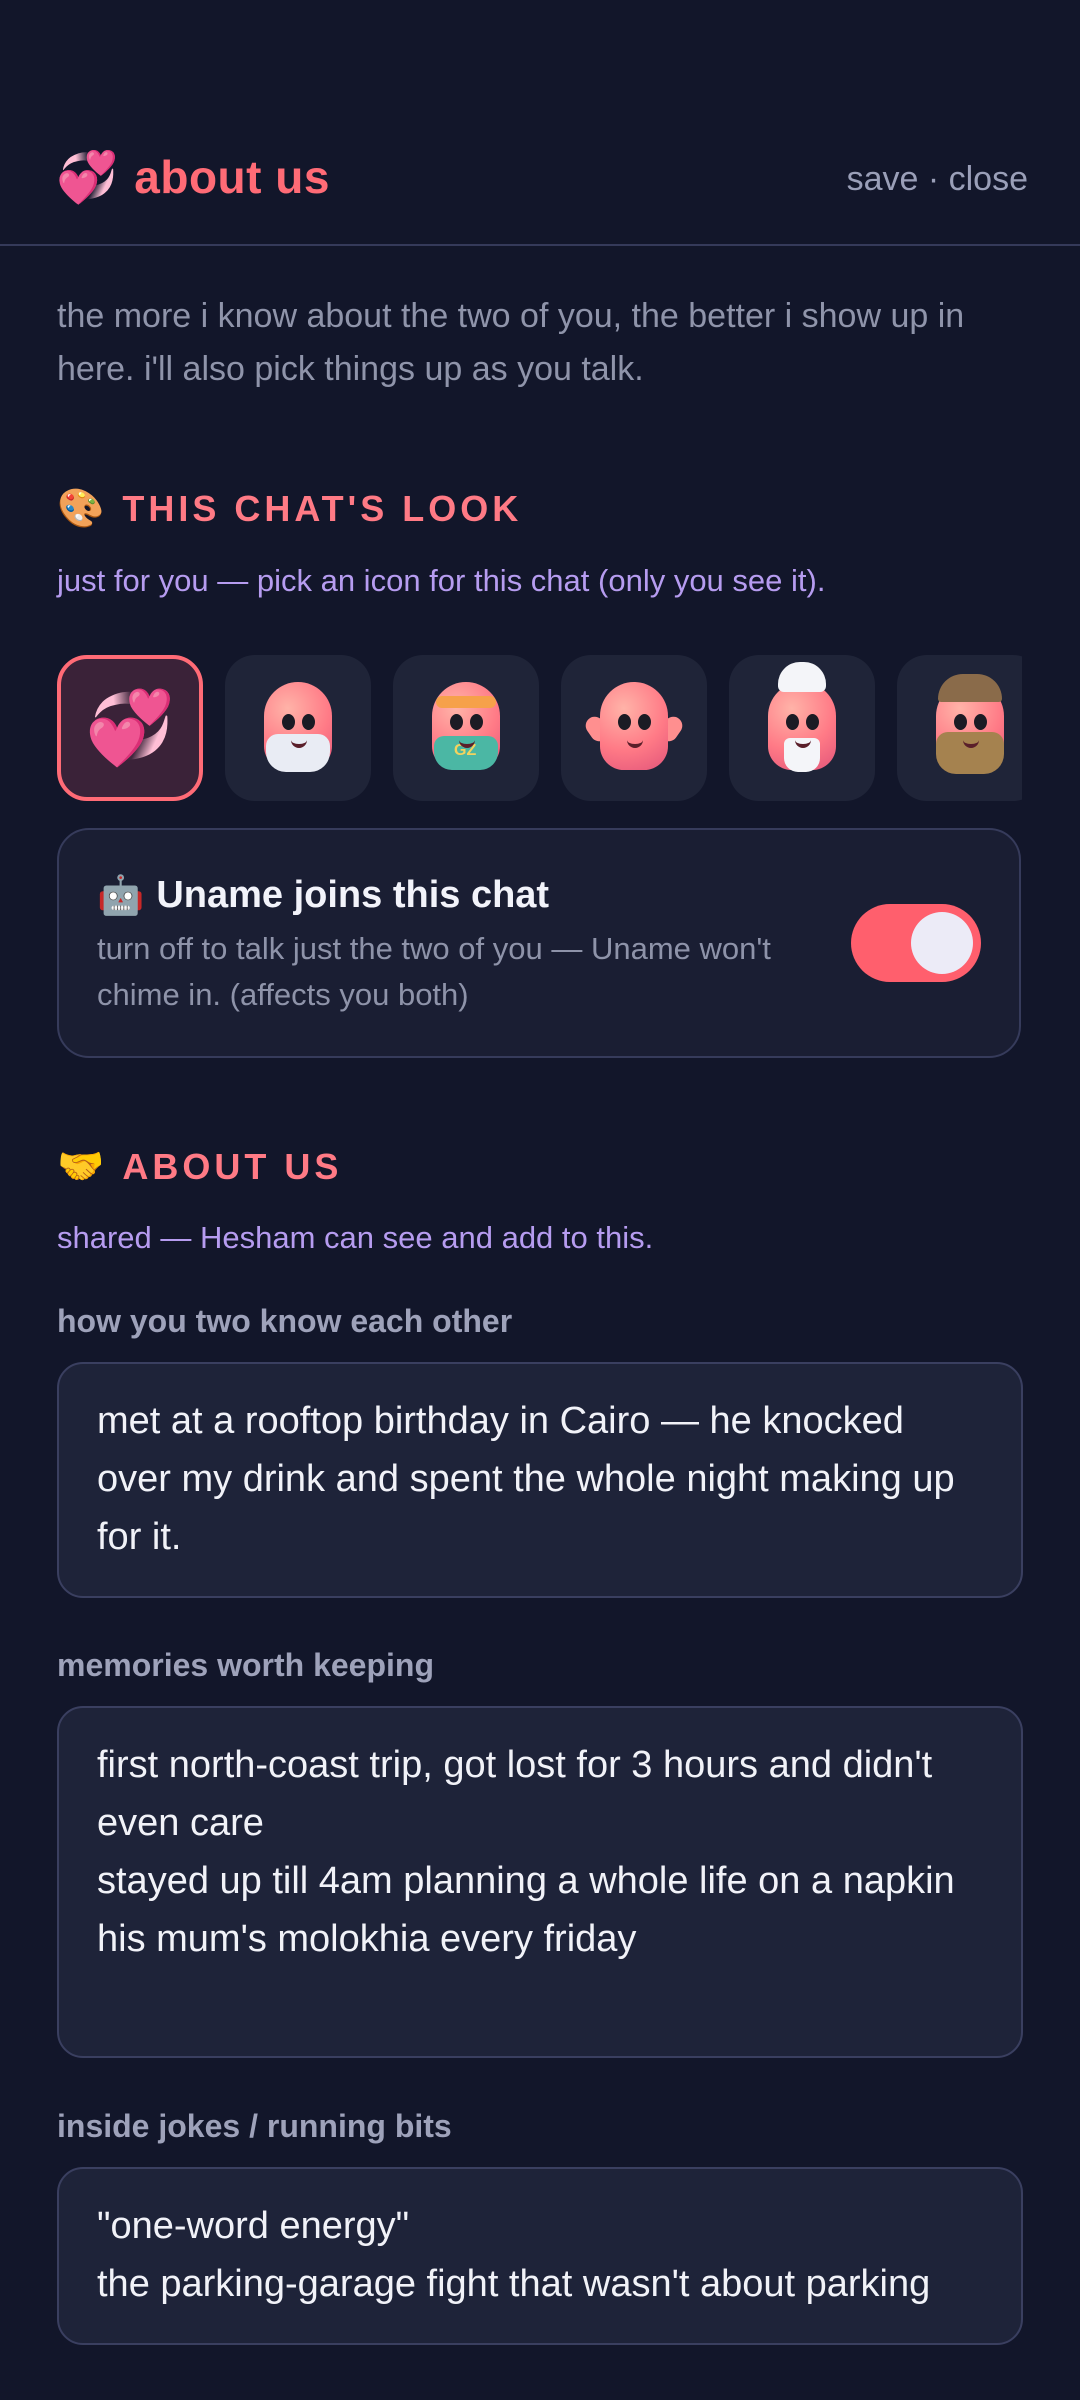 The width and height of the screenshot is (1080, 2400). I want to click on chat-icon-option-hearts: 💞, so click(130, 728).